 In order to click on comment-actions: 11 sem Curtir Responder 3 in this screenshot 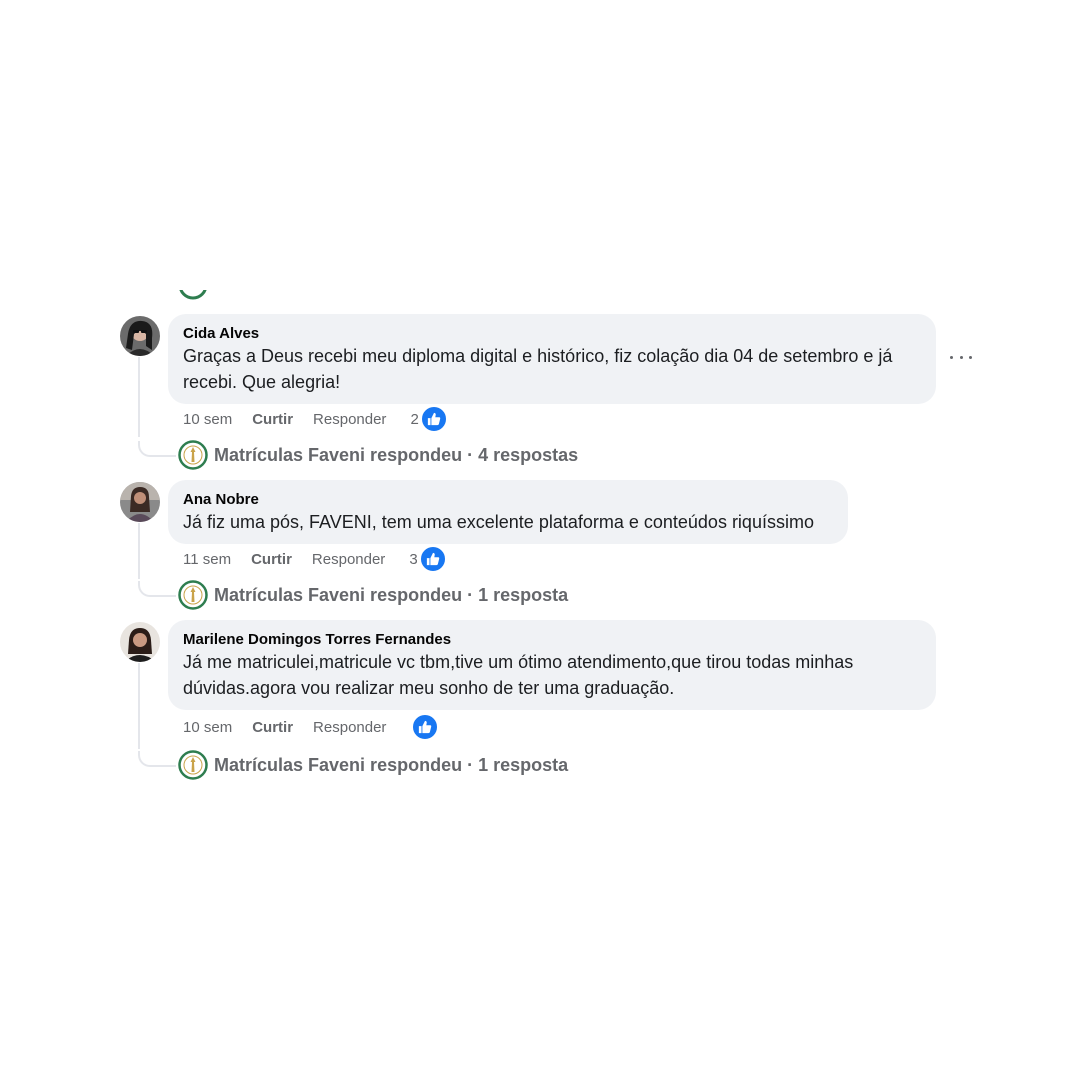, I will do `click(314, 559)`.